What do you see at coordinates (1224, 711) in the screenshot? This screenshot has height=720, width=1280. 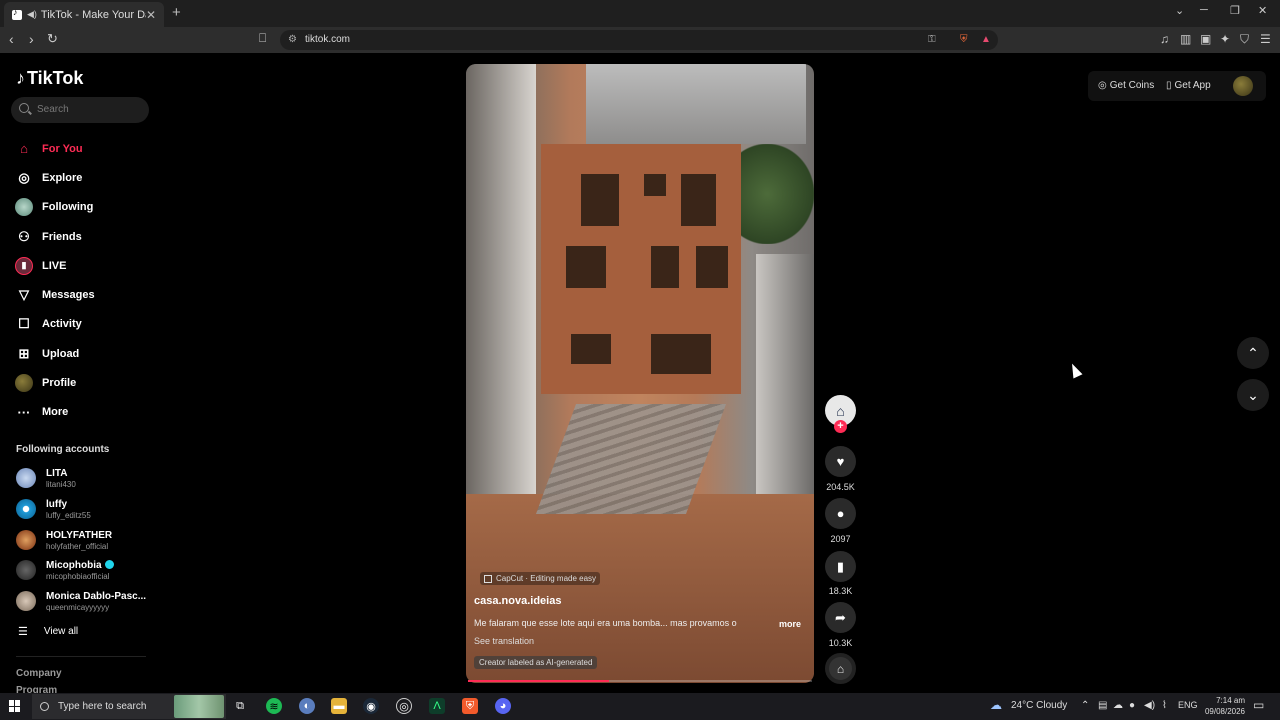 I see `clock-date: 09/08/2026` at bounding box center [1224, 711].